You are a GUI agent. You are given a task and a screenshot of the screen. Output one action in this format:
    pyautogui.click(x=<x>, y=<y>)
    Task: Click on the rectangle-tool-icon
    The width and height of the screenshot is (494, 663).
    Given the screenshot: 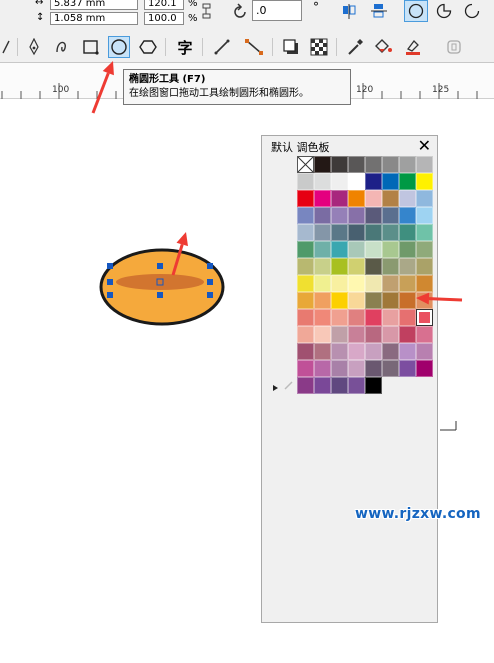 What is the action you would take?
    pyautogui.click(x=91, y=47)
    